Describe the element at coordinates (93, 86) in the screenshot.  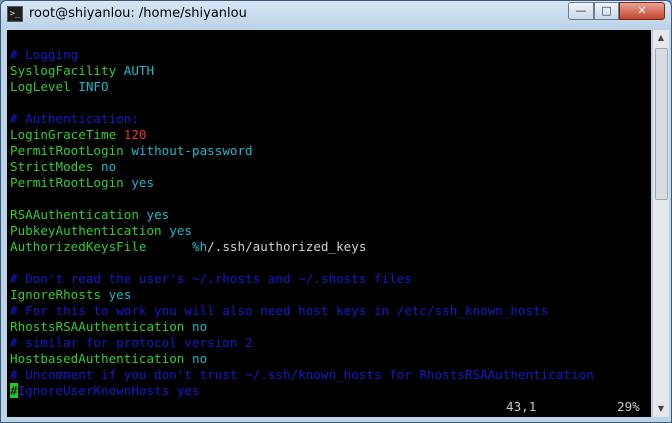
I see `config-value: INFO` at that location.